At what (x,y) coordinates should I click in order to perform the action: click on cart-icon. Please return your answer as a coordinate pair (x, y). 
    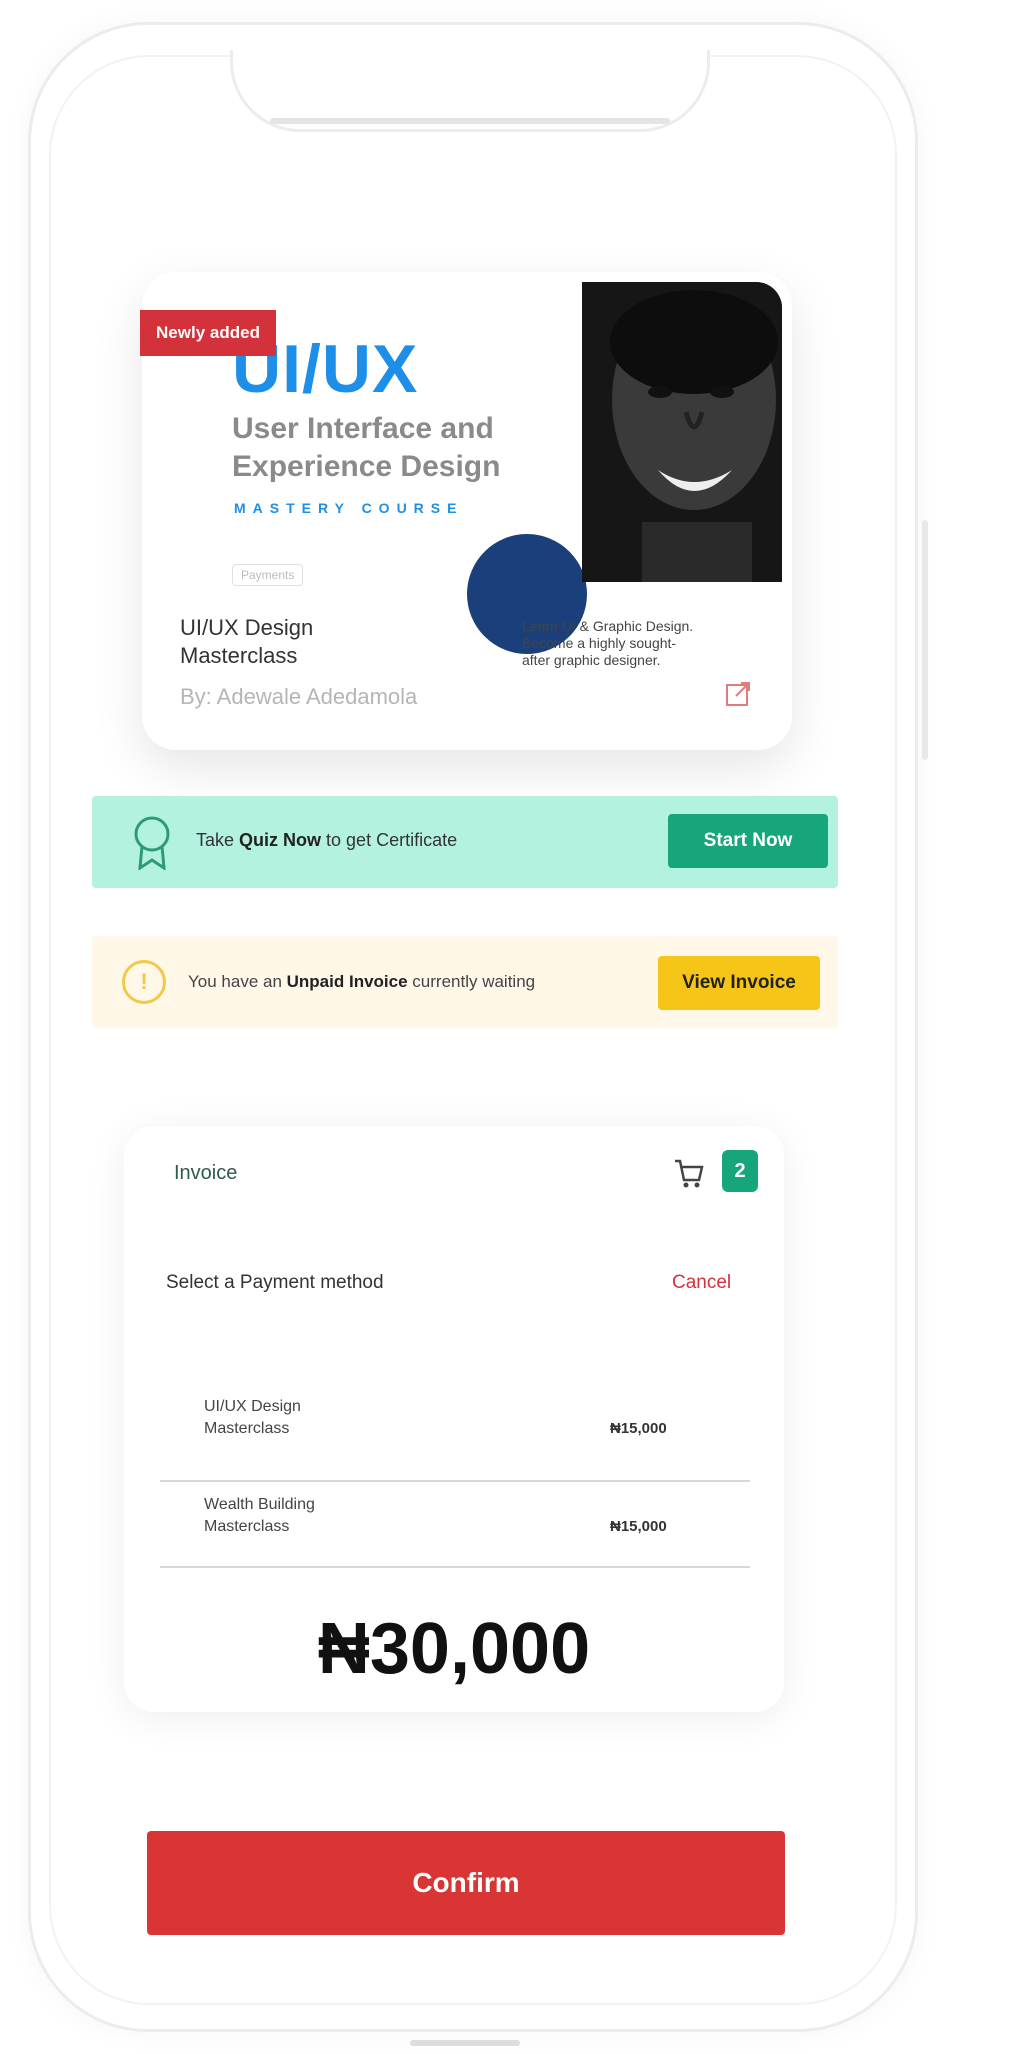
    Looking at the image, I should click on (689, 1173).